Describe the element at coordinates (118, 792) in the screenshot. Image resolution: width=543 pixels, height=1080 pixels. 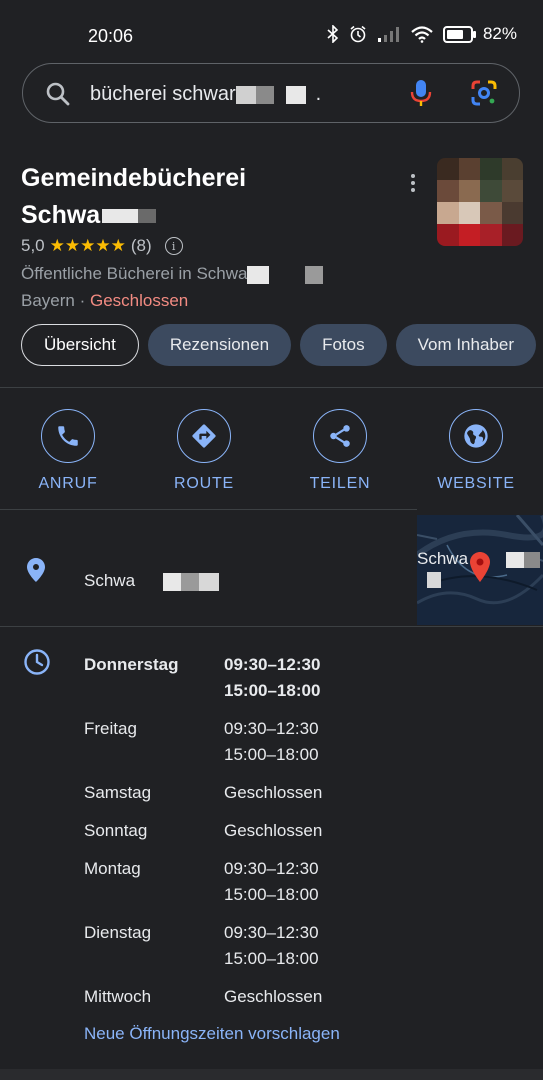
I see `hours-day: Samstag` at that location.